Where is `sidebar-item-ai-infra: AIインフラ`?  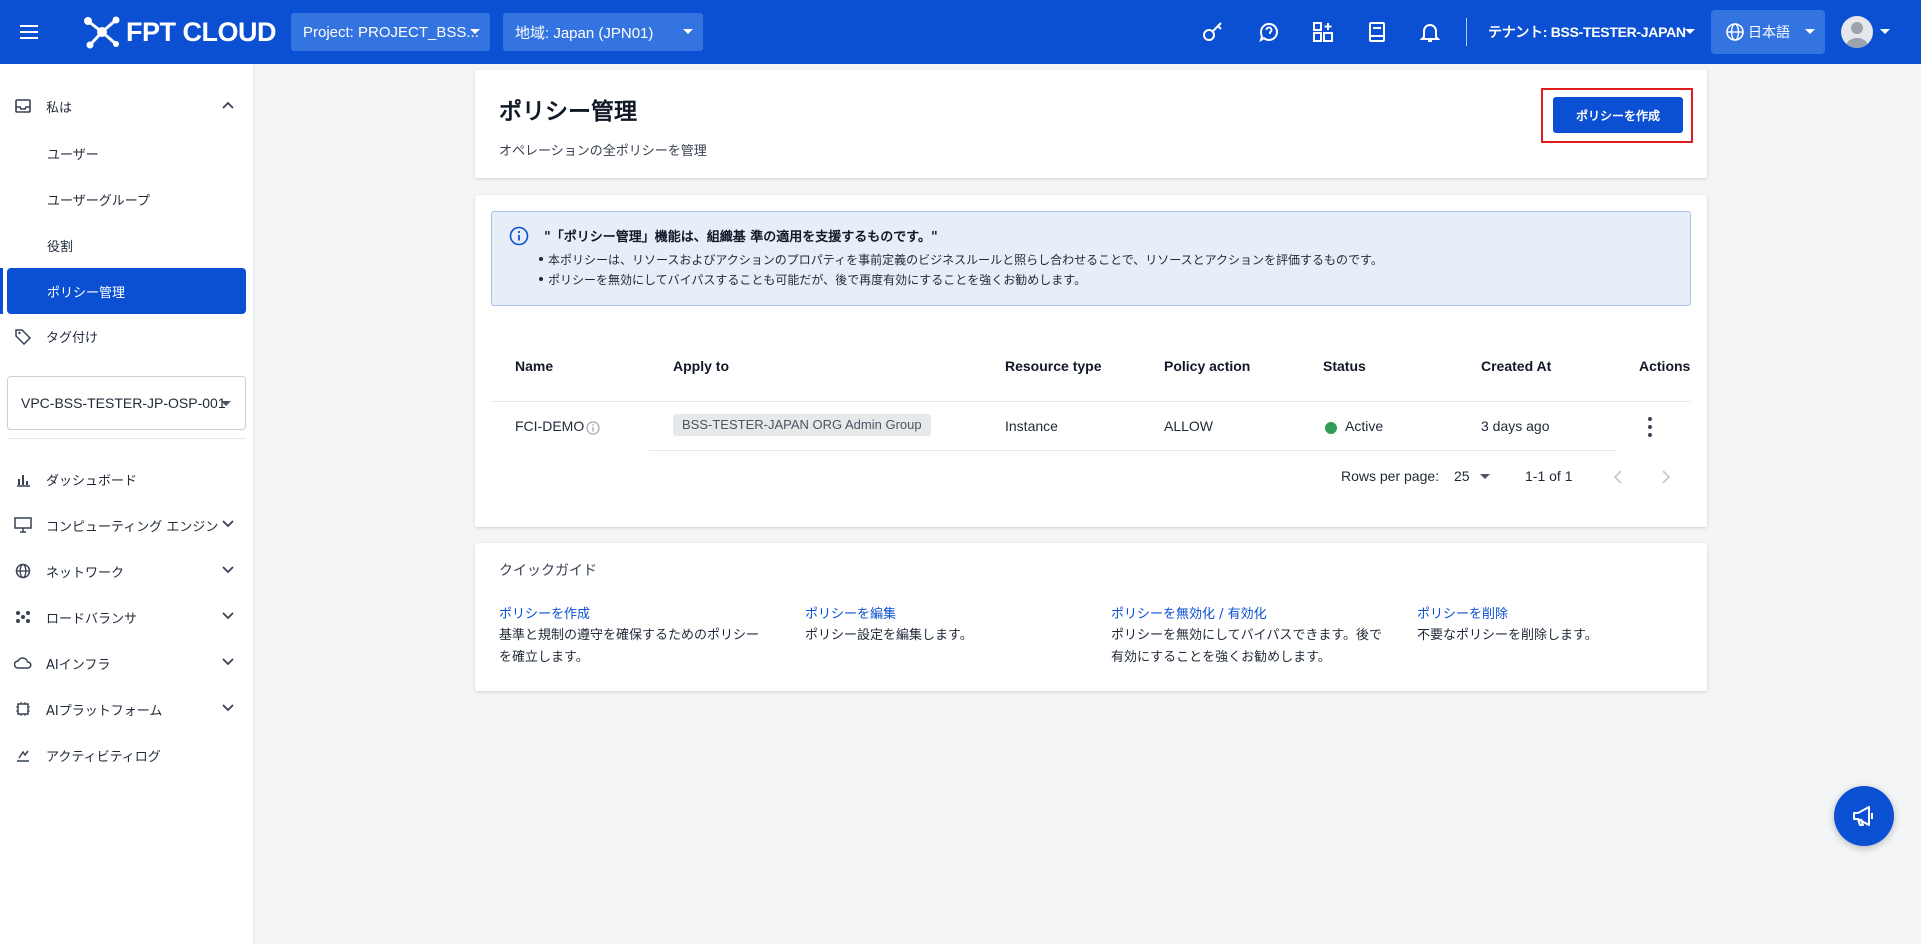
sidebar-item-ai-infra: AIインフラ is located at coordinates (127, 663).